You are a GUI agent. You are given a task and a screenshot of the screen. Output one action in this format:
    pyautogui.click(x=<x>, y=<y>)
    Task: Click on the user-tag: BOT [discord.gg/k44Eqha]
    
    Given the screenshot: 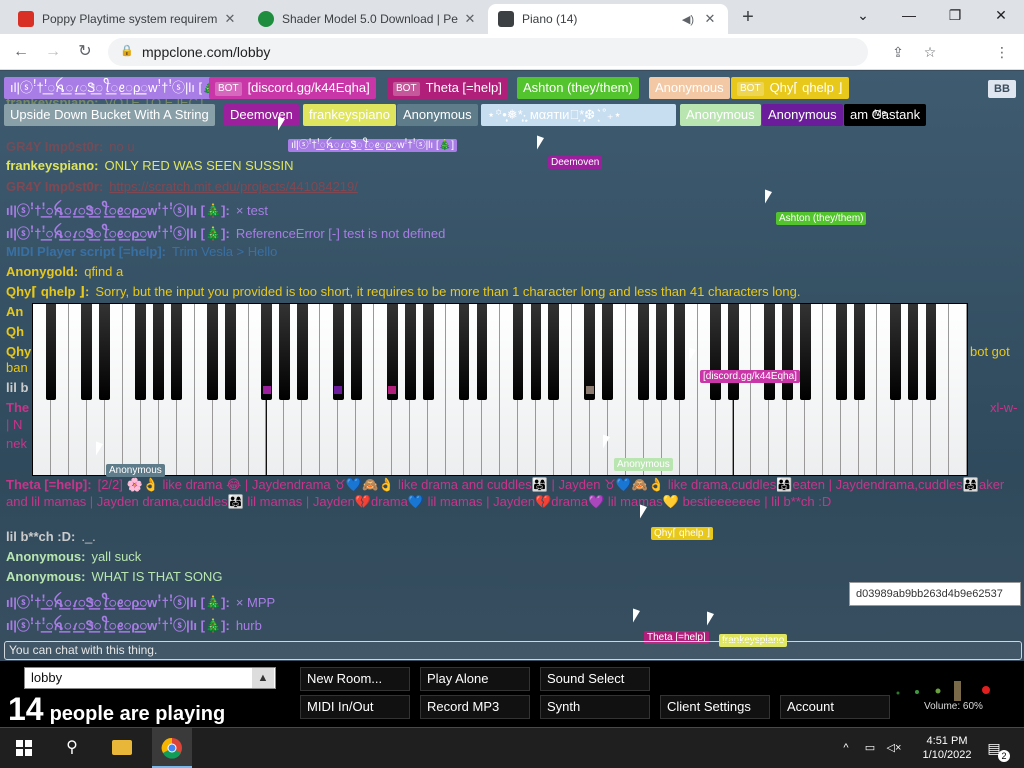 What is the action you would take?
    pyautogui.click(x=292, y=88)
    